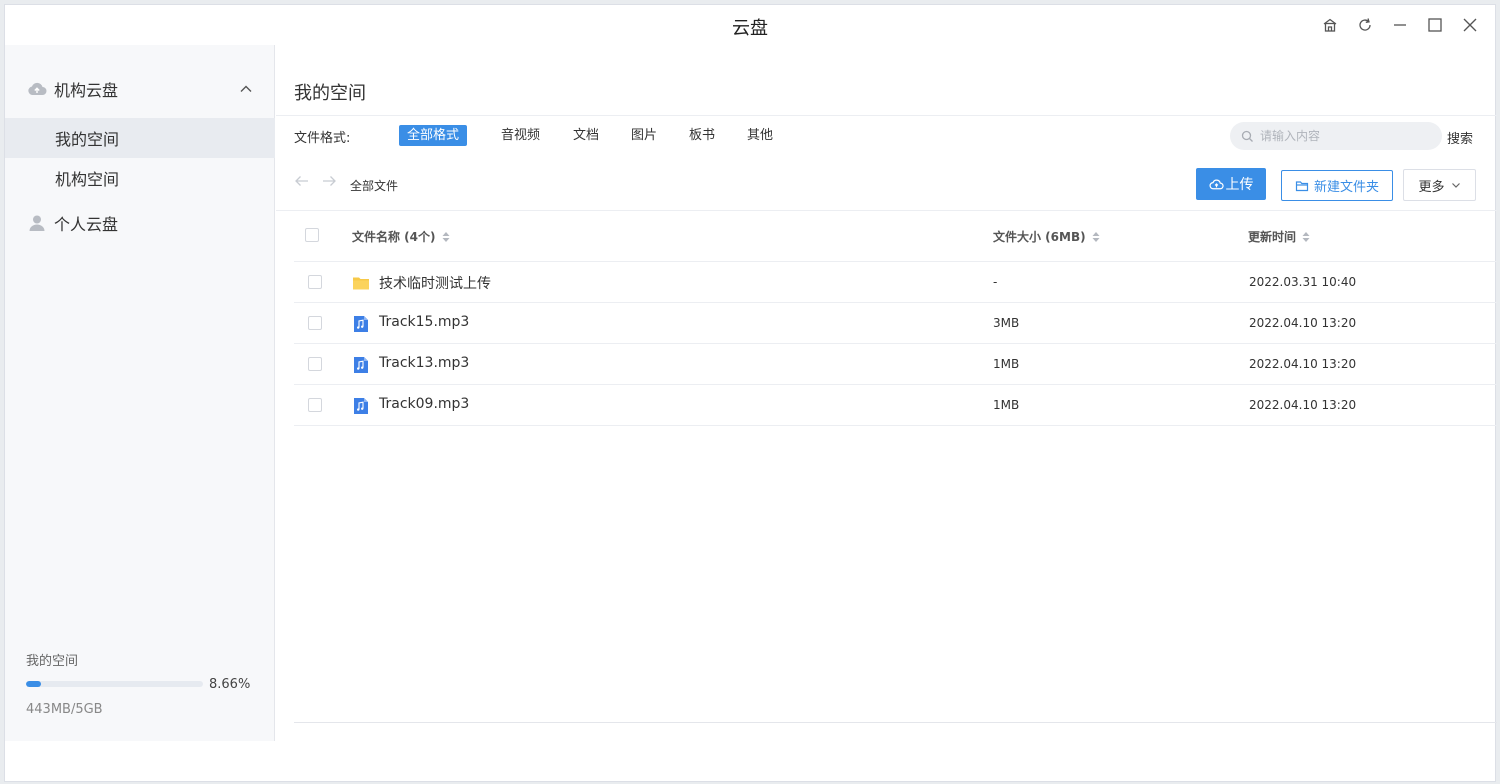  I want to click on upload-button-label: 上传, so click(1239, 185).